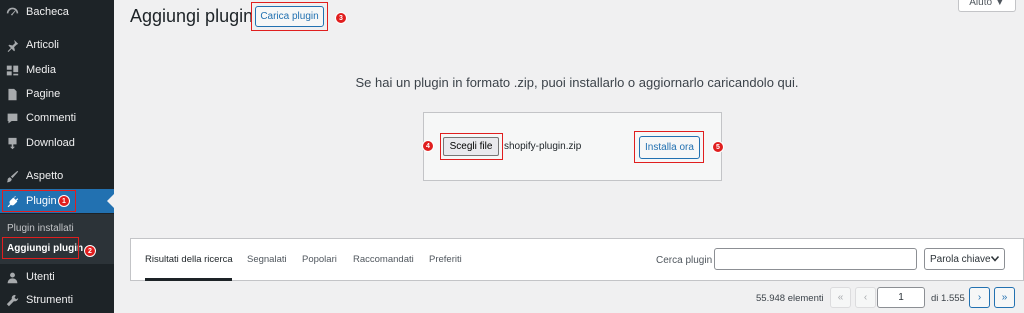 This screenshot has width=1024, height=313. What do you see at coordinates (718, 147) in the screenshot?
I see `step-badge-5: 5` at bounding box center [718, 147].